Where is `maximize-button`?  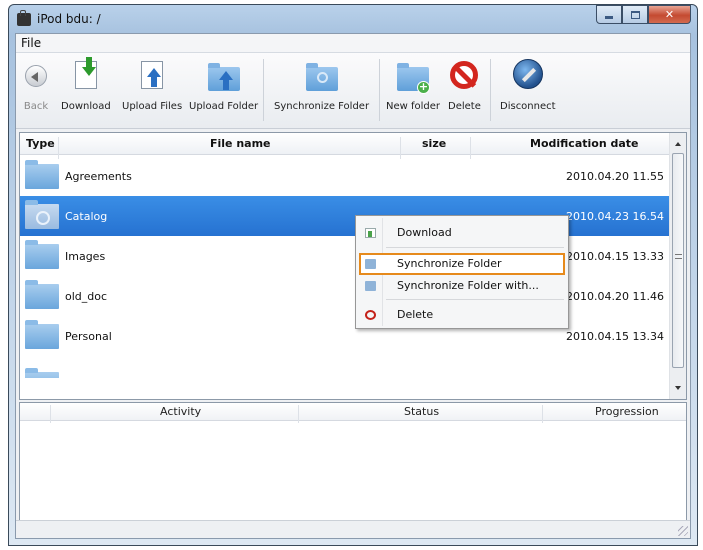
maximize-button is located at coordinates (635, 14).